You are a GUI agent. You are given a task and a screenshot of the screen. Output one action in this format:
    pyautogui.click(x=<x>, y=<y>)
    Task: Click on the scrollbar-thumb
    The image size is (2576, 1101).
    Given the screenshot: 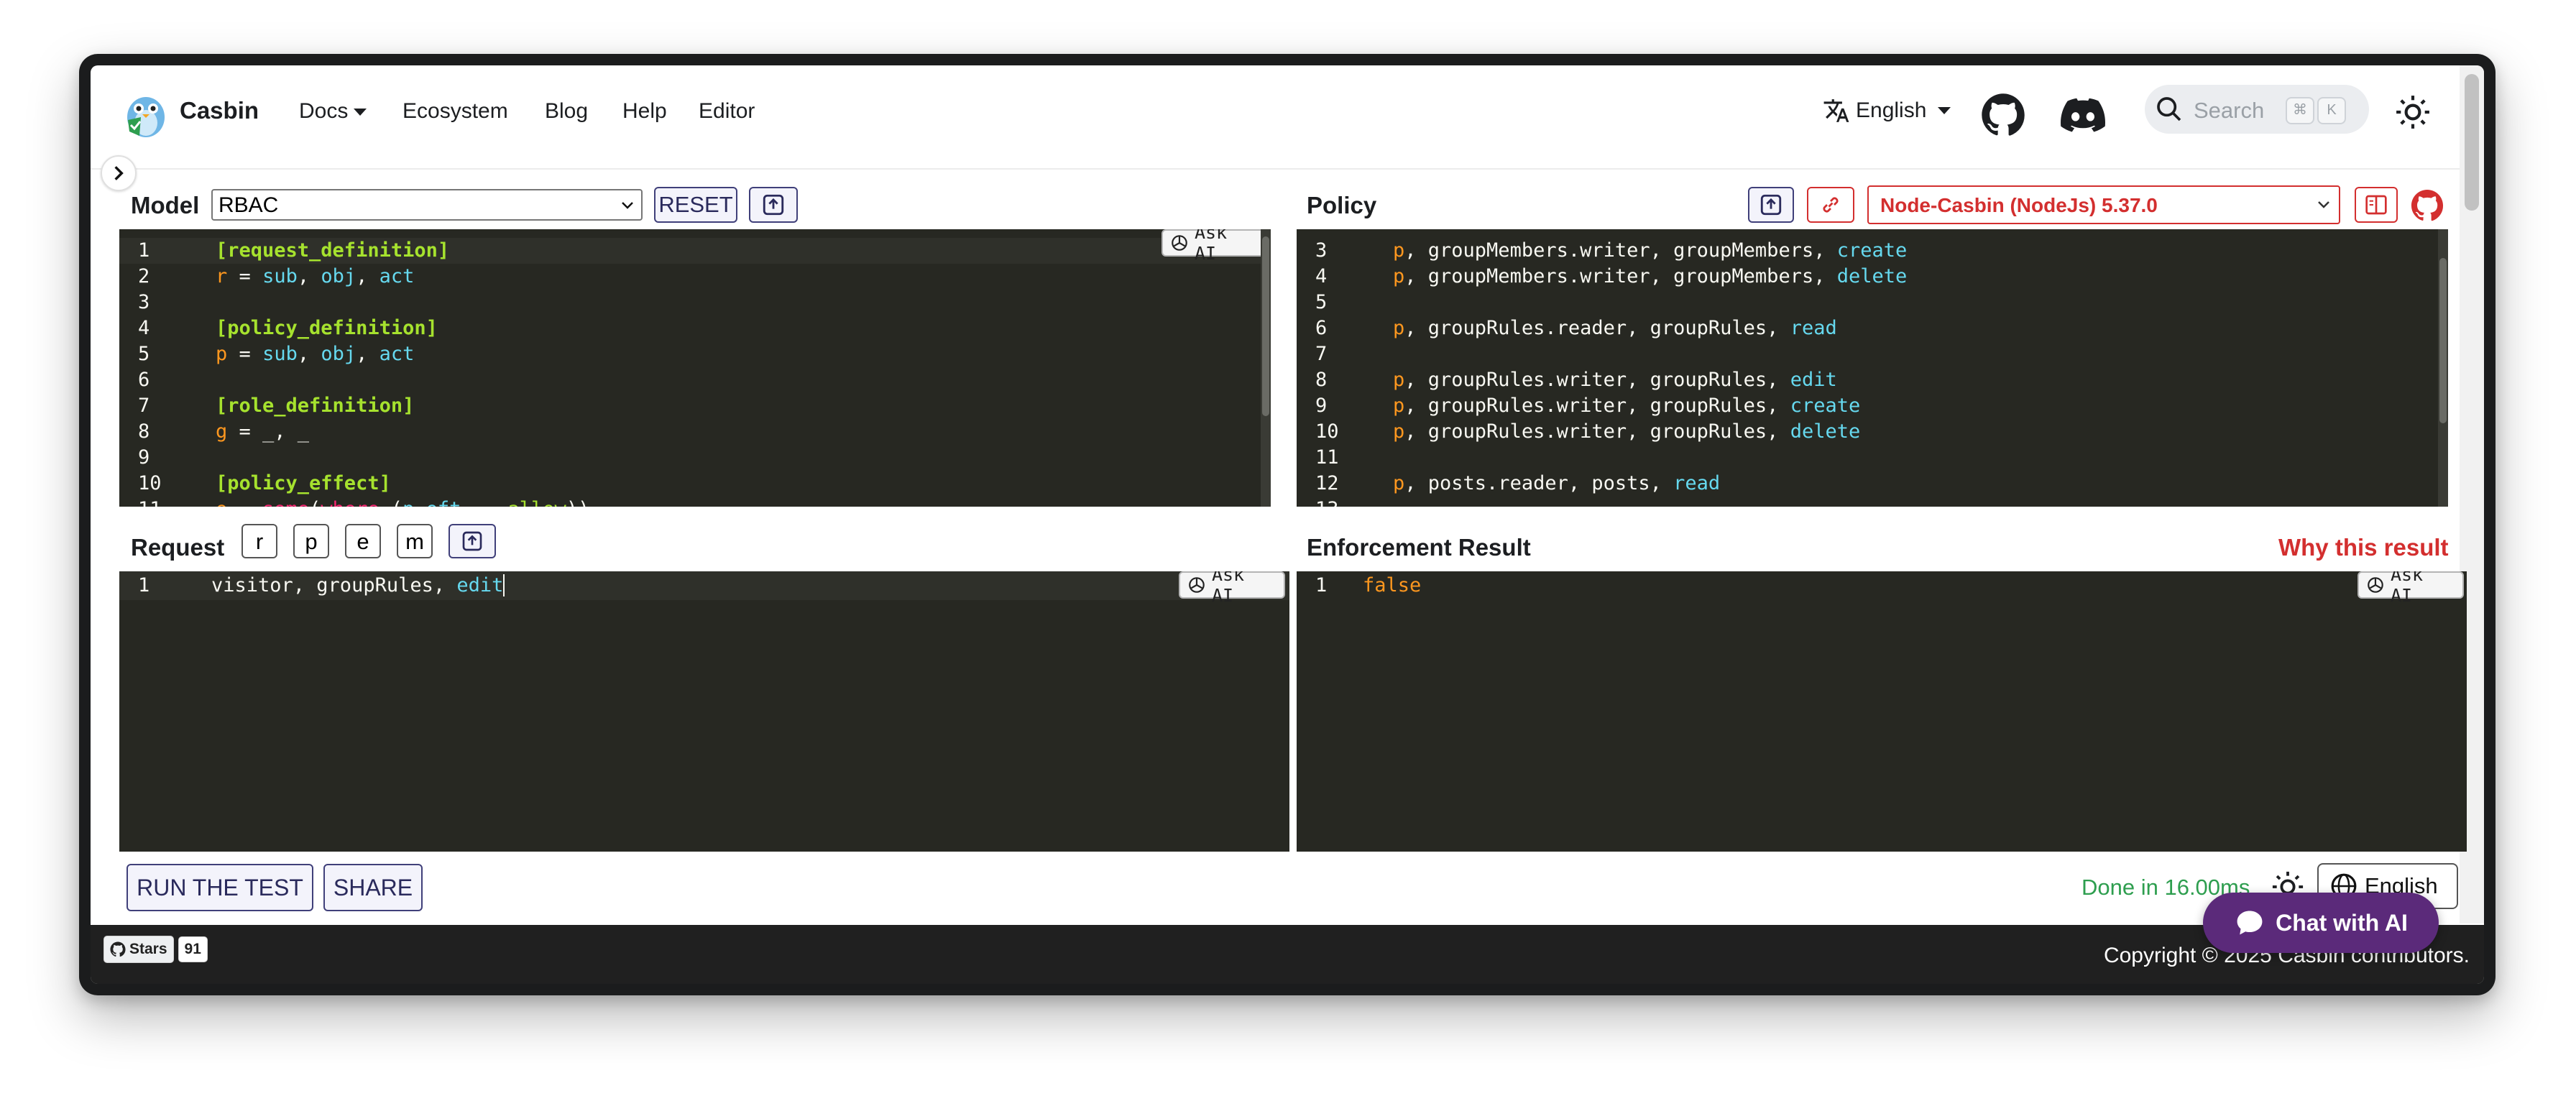 What is the action you would take?
    pyautogui.click(x=2472, y=142)
    